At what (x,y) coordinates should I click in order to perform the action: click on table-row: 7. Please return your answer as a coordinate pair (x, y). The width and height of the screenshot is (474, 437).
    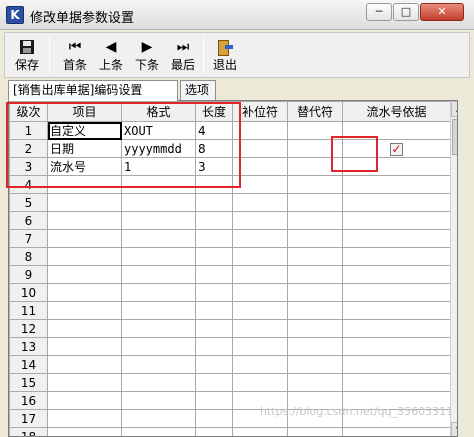
    Looking at the image, I should click on (230, 238).